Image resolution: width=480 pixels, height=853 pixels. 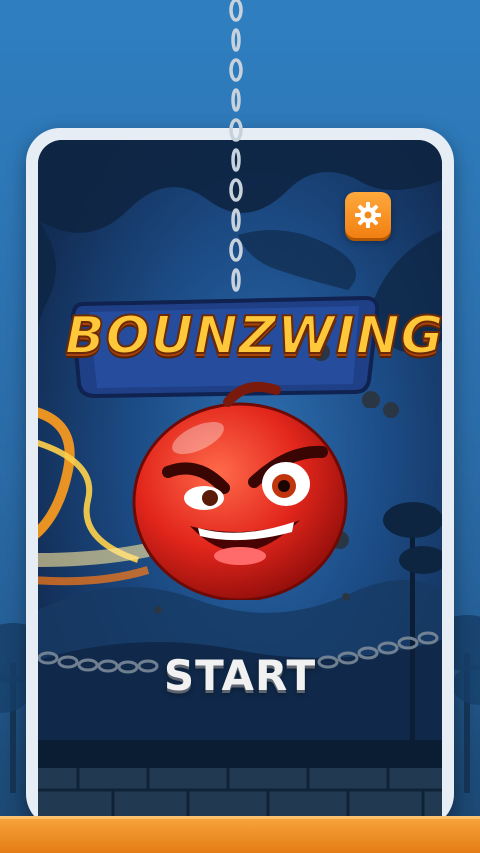 I want to click on game-title: BOUNZWING, so click(x=254, y=336).